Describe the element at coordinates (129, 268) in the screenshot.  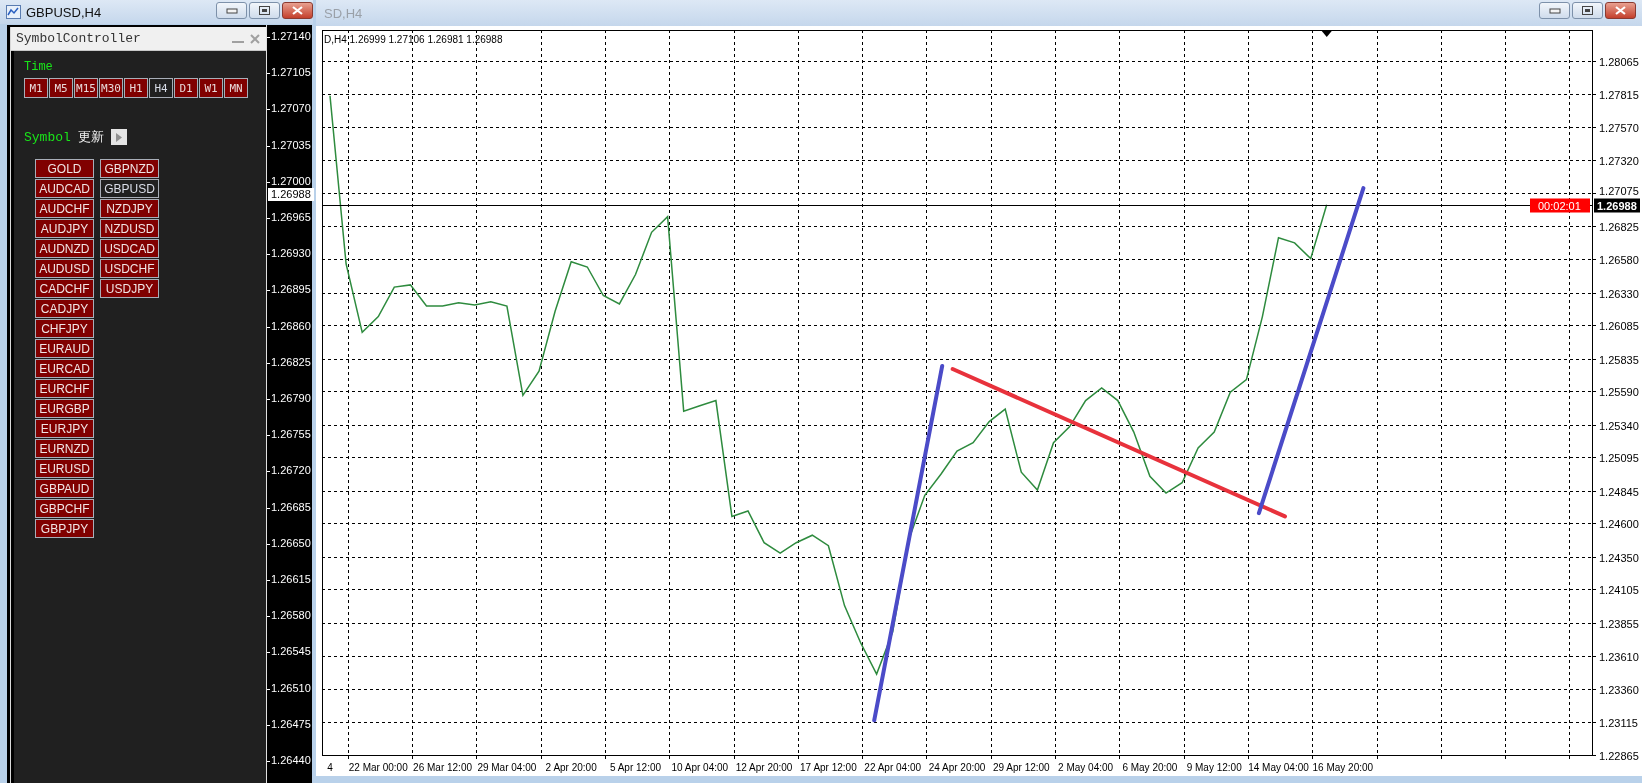
I see `symbol-button: USDCHF` at that location.